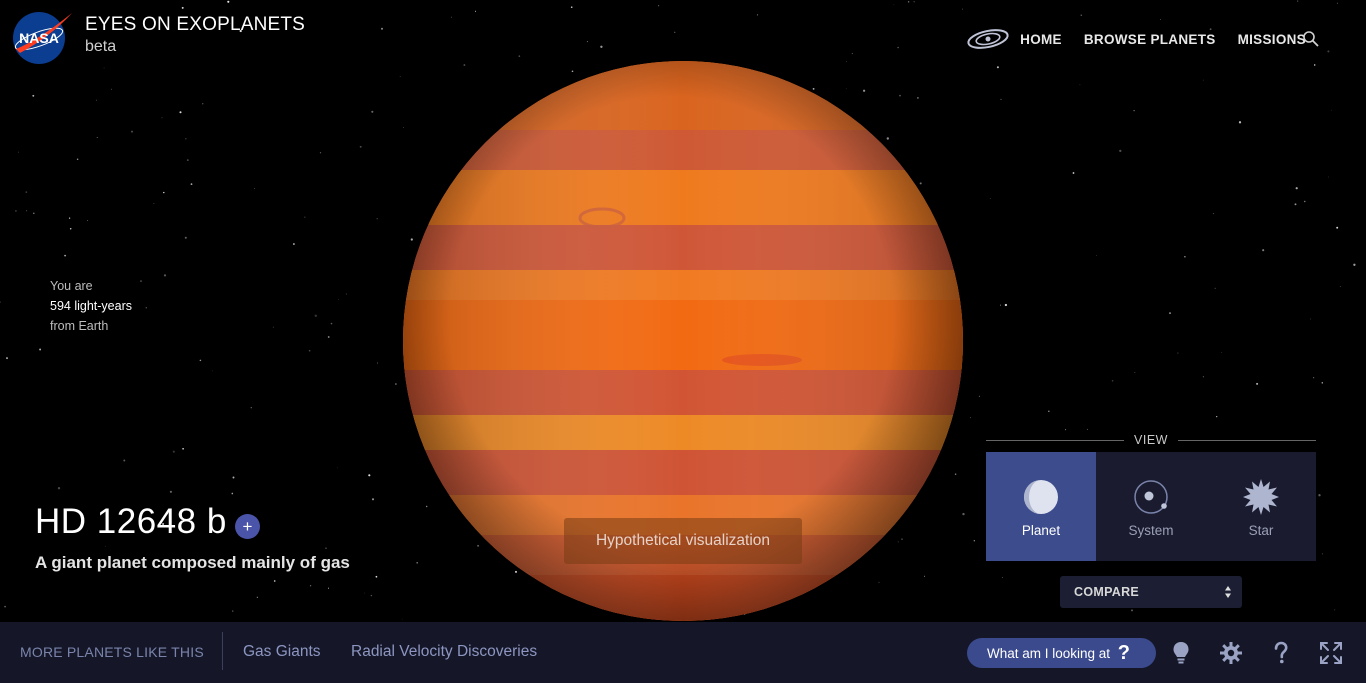  I want to click on gear-icon, so click(1231, 653).